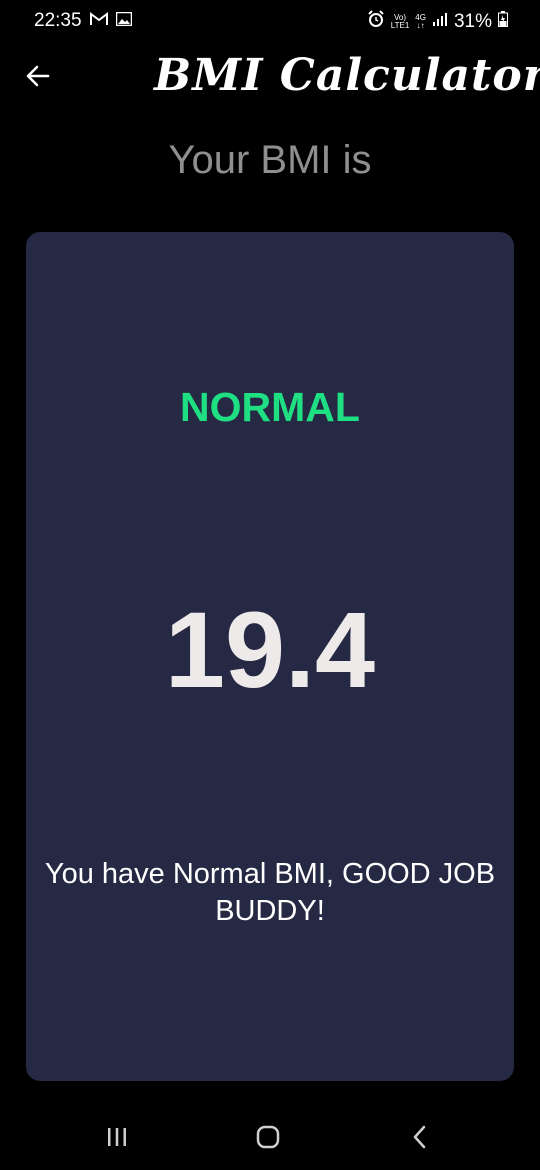 The width and height of the screenshot is (540, 1170). I want to click on home-icon, so click(268, 1139).